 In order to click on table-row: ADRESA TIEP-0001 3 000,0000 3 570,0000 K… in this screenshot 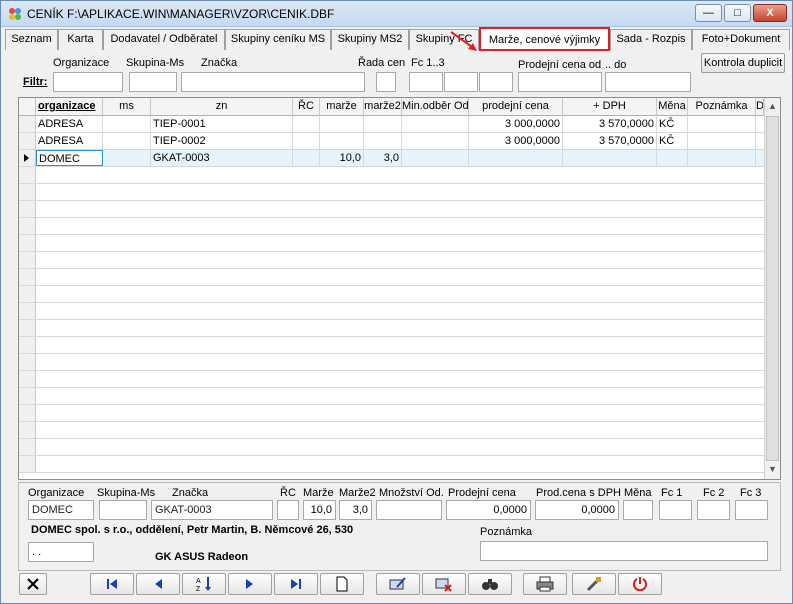, I will do `click(391, 124)`.